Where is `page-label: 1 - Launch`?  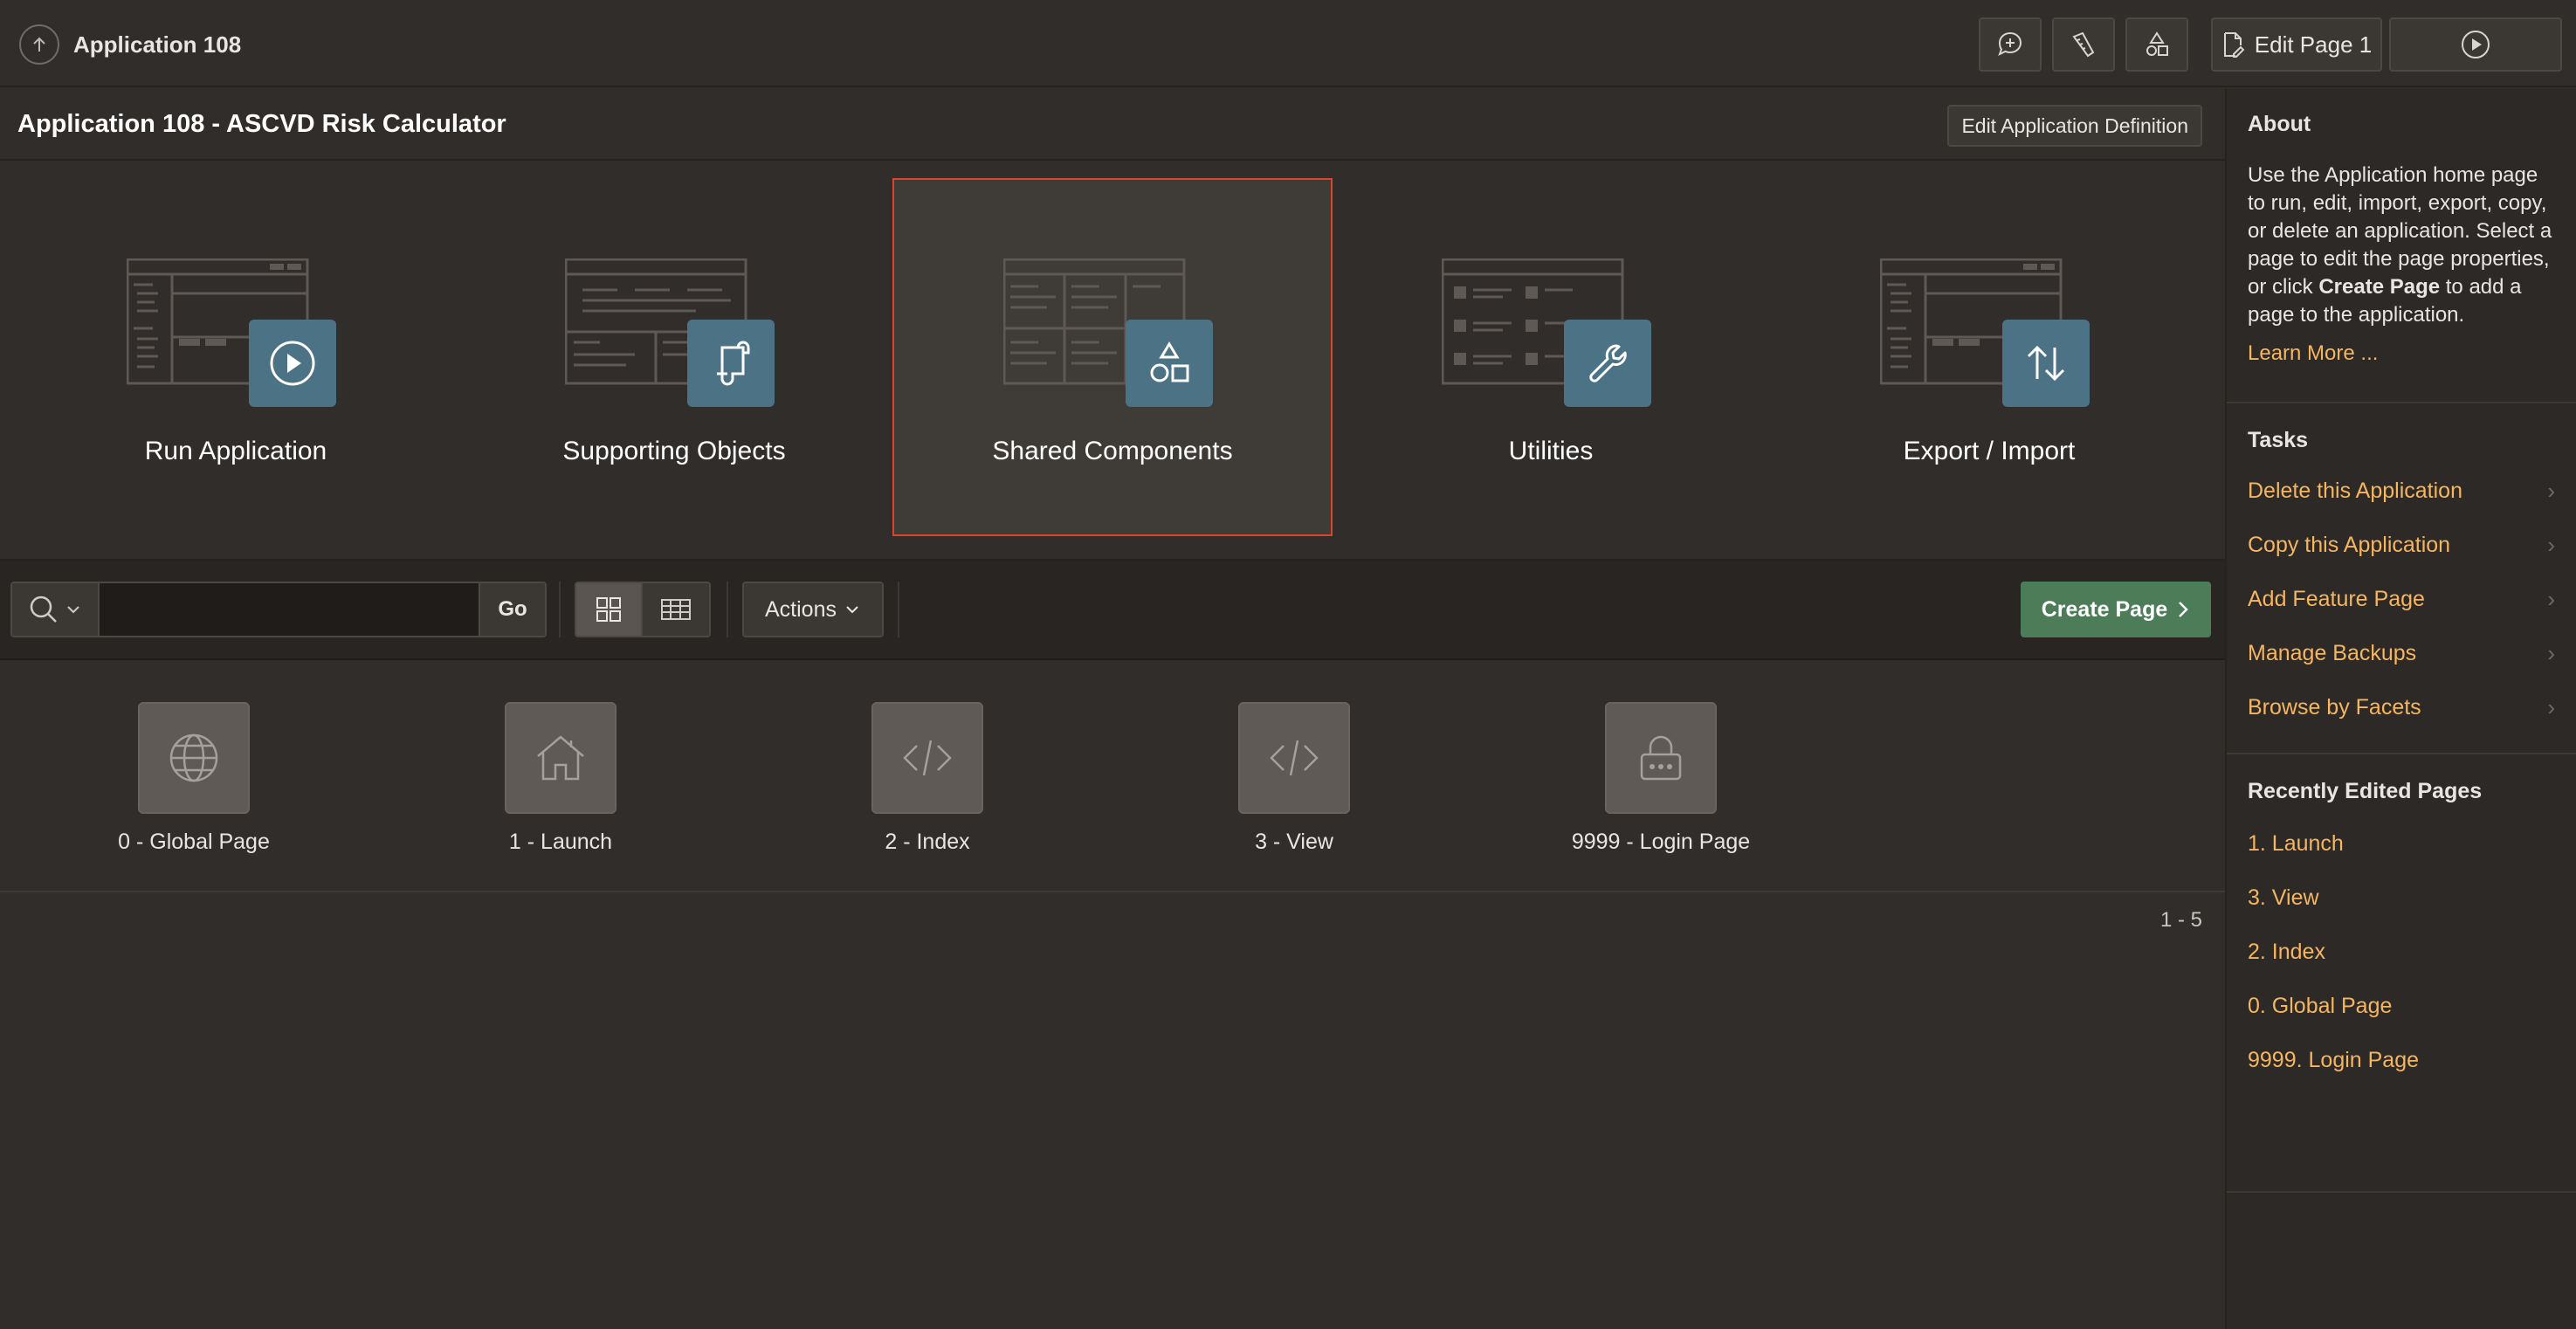
page-label: 1 - Launch is located at coordinates (560, 842).